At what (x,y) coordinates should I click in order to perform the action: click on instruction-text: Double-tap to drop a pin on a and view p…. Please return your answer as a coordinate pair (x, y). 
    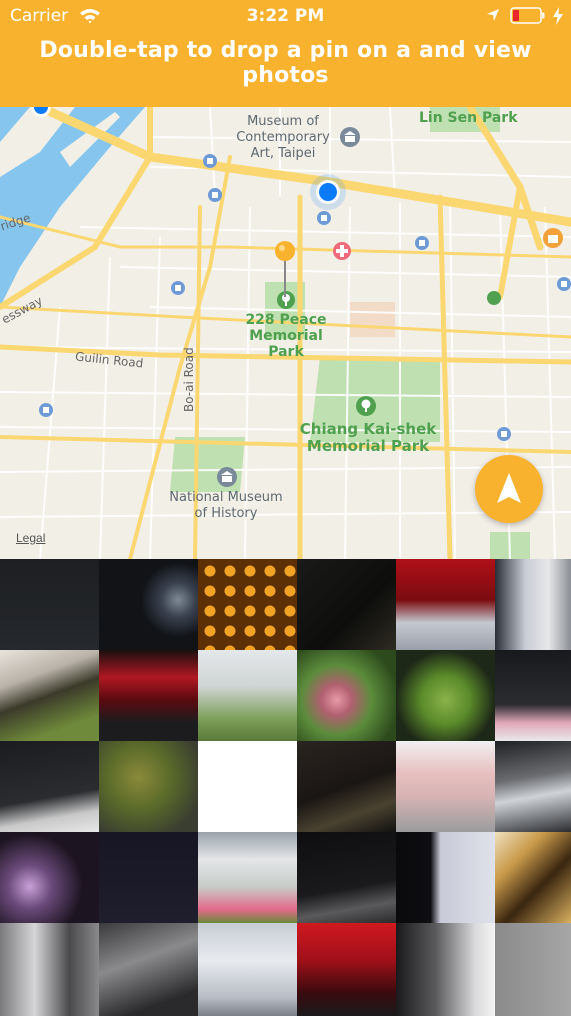
    Looking at the image, I should click on (285, 63).